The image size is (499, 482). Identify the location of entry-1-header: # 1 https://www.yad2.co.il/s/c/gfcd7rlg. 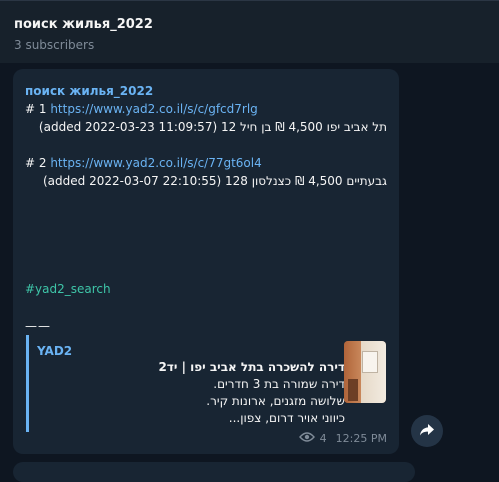
(141, 109).